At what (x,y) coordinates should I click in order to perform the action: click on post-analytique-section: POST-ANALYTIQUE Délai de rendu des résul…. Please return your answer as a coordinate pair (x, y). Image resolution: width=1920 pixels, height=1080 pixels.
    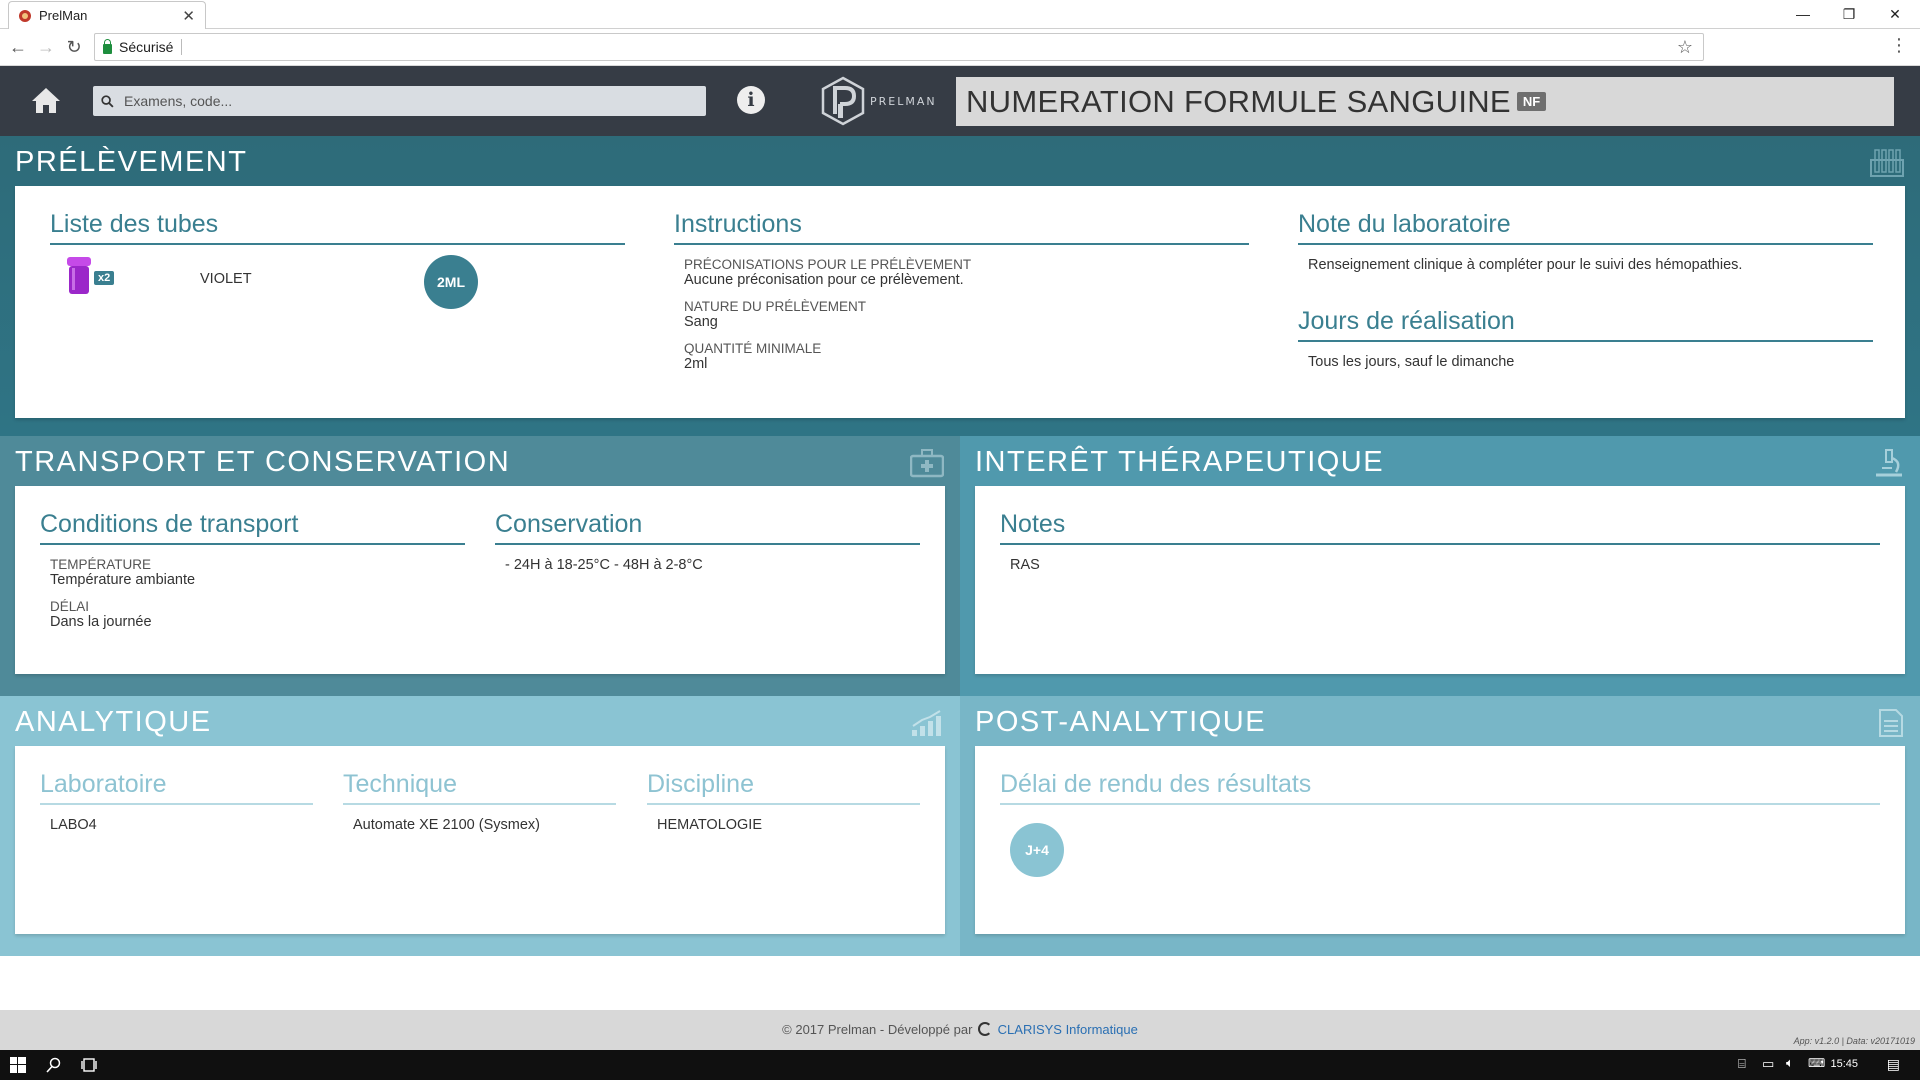
    Looking at the image, I should click on (1440, 826).